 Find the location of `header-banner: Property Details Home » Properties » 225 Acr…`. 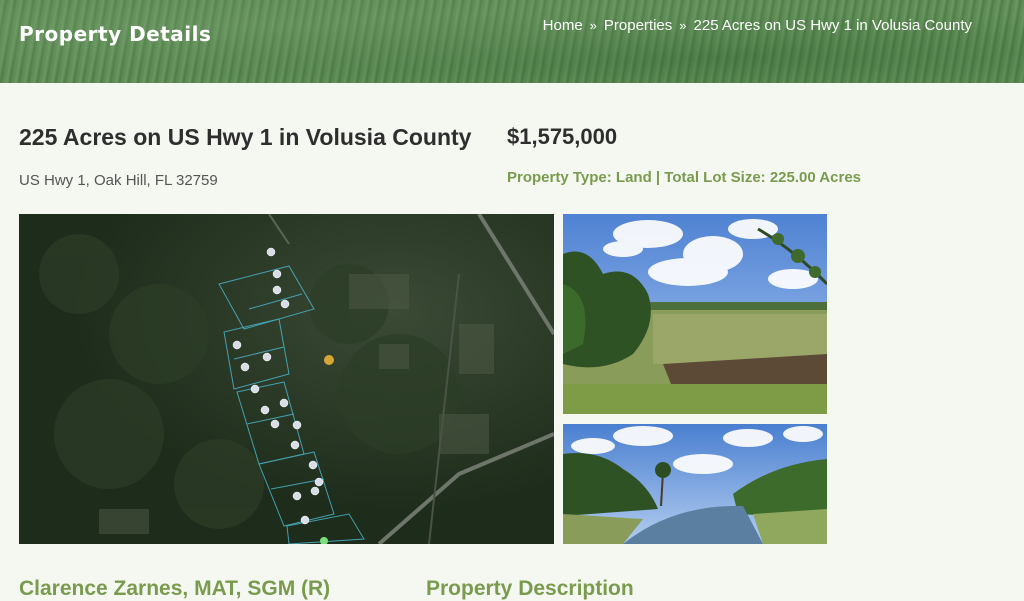

header-banner: Property Details Home » Properties » 225 Acr… is located at coordinates (512, 41).